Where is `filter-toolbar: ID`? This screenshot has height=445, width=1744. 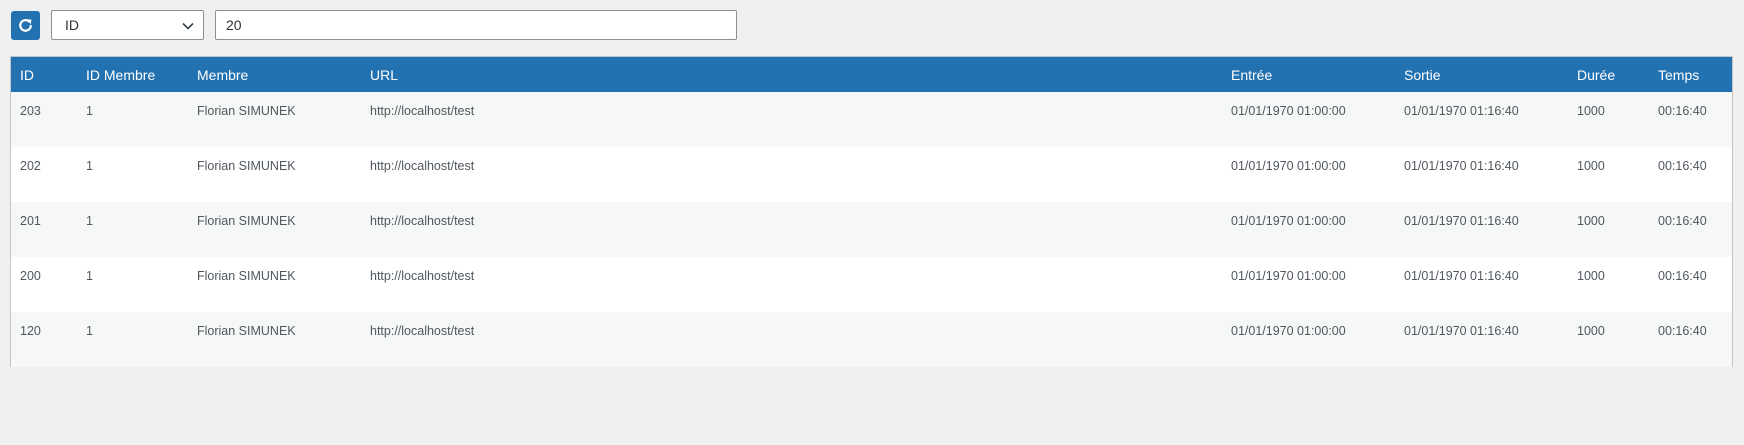 filter-toolbar: ID is located at coordinates (374, 25).